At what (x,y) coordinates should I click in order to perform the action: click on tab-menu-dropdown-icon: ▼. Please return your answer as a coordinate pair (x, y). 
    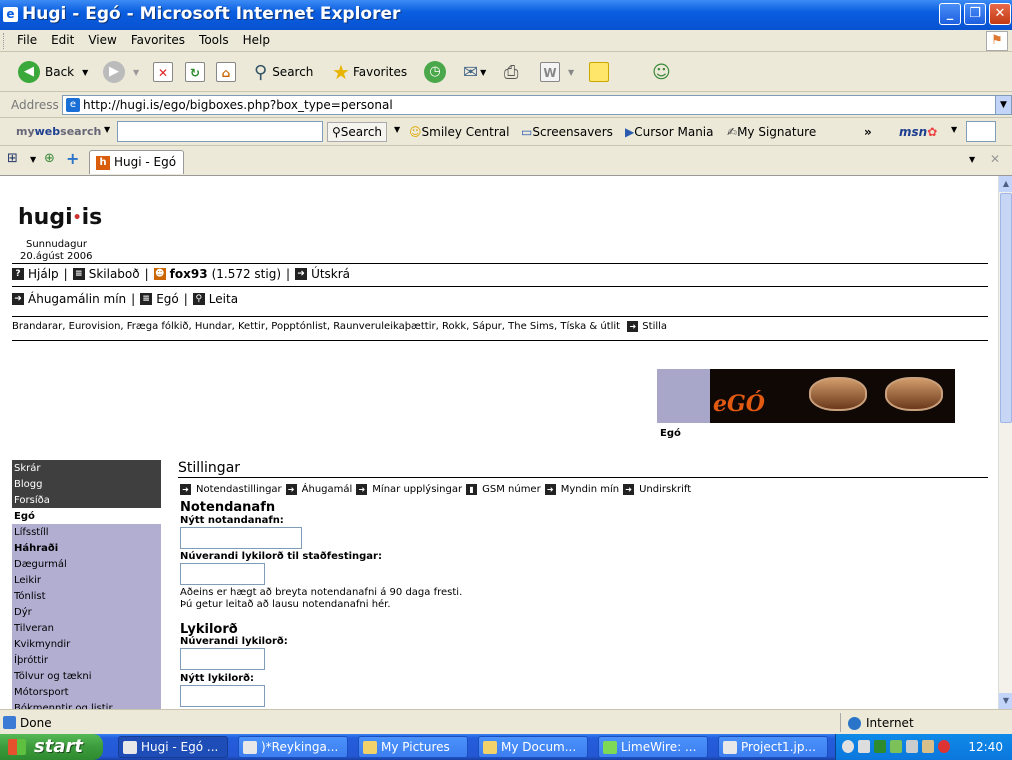
    Looking at the image, I should click on (972, 159).